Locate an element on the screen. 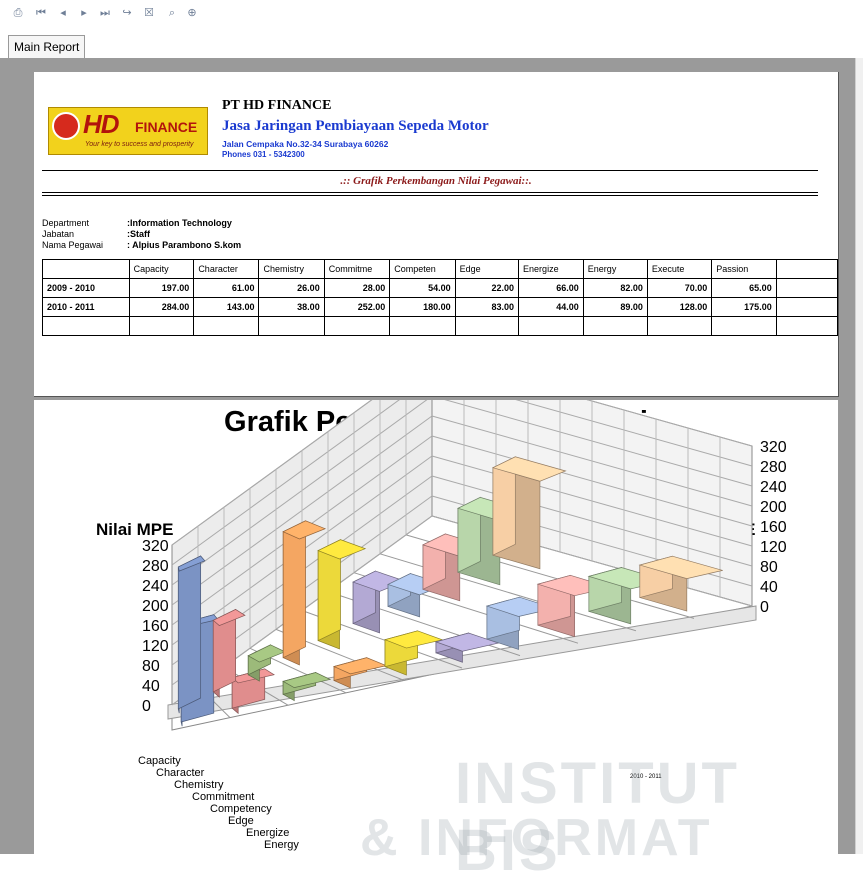  table-cell: 284.00 is located at coordinates (161, 307).